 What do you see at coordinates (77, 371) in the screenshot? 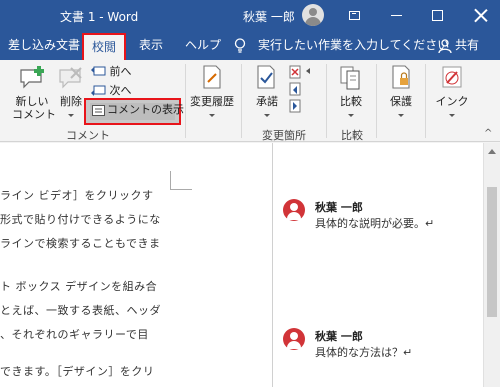
I see `document-line: できます。［デザイン］をクリ` at bounding box center [77, 371].